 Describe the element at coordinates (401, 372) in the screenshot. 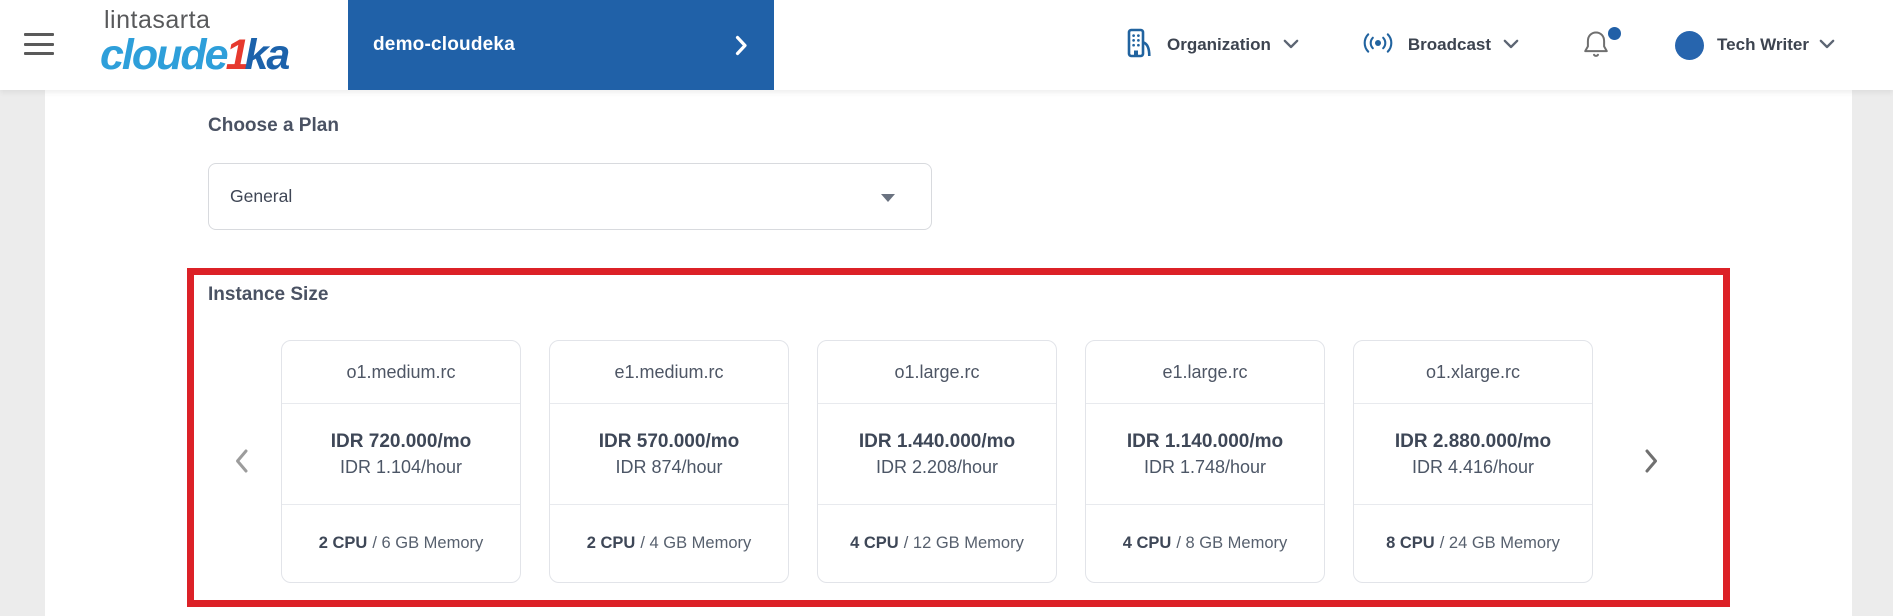

I see `instance-name: o1.medium.rc` at that location.